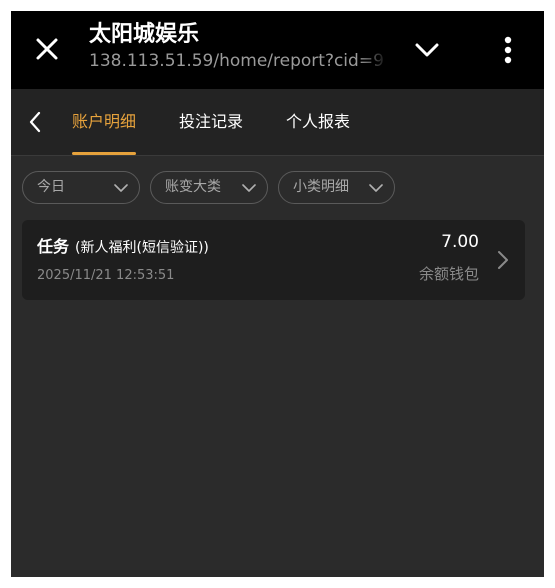  Describe the element at coordinates (144, 34) in the screenshot. I see `page-title: 太阳城娱乐` at that location.